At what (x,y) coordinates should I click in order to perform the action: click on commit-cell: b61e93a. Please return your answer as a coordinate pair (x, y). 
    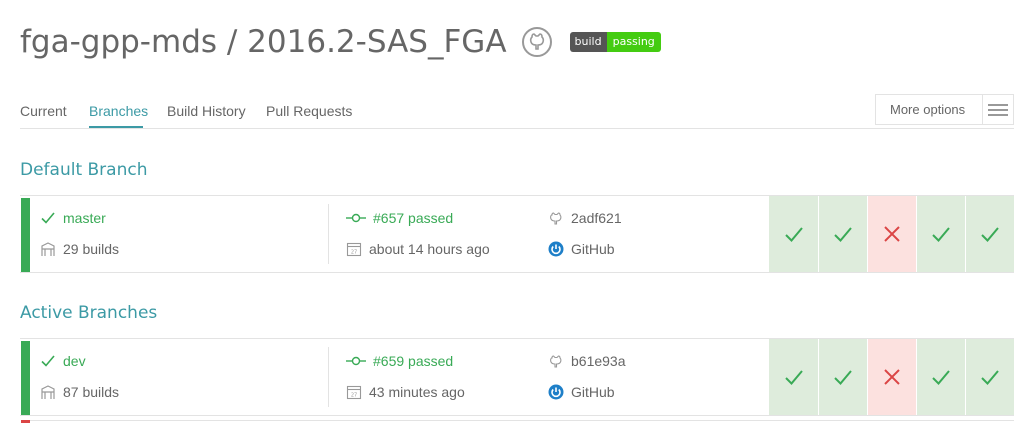
    Looking at the image, I should click on (587, 361).